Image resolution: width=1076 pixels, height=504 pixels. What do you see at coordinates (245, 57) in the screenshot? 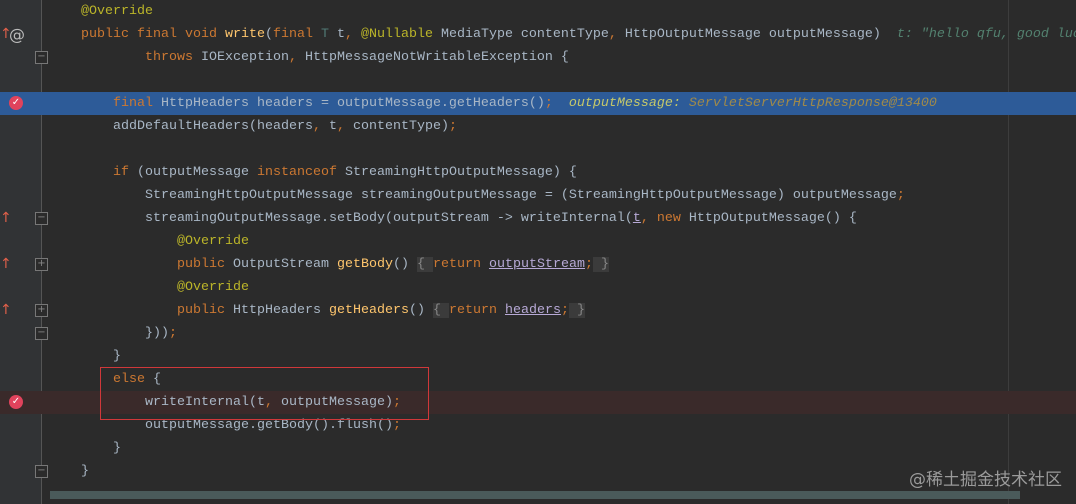
I see `code-token: IOException` at bounding box center [245, 57].